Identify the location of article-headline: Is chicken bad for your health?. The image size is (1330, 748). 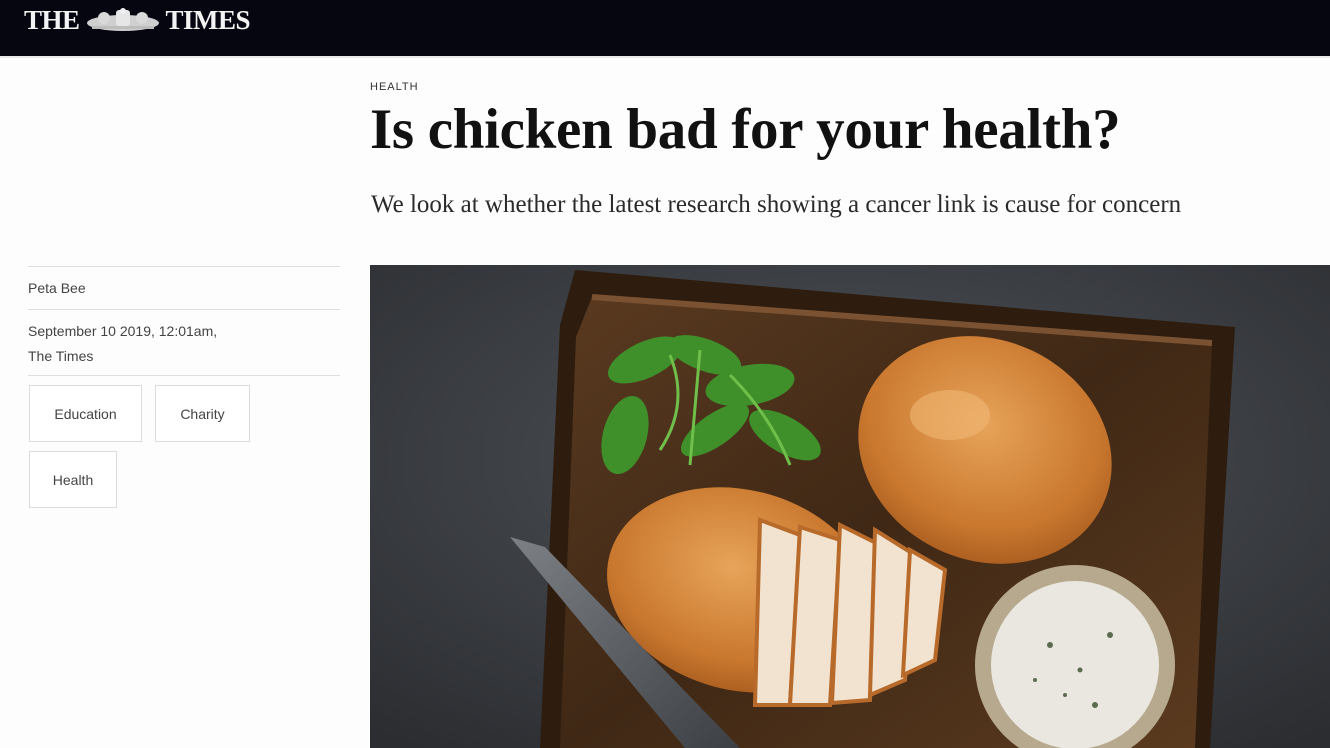
(745, 129).